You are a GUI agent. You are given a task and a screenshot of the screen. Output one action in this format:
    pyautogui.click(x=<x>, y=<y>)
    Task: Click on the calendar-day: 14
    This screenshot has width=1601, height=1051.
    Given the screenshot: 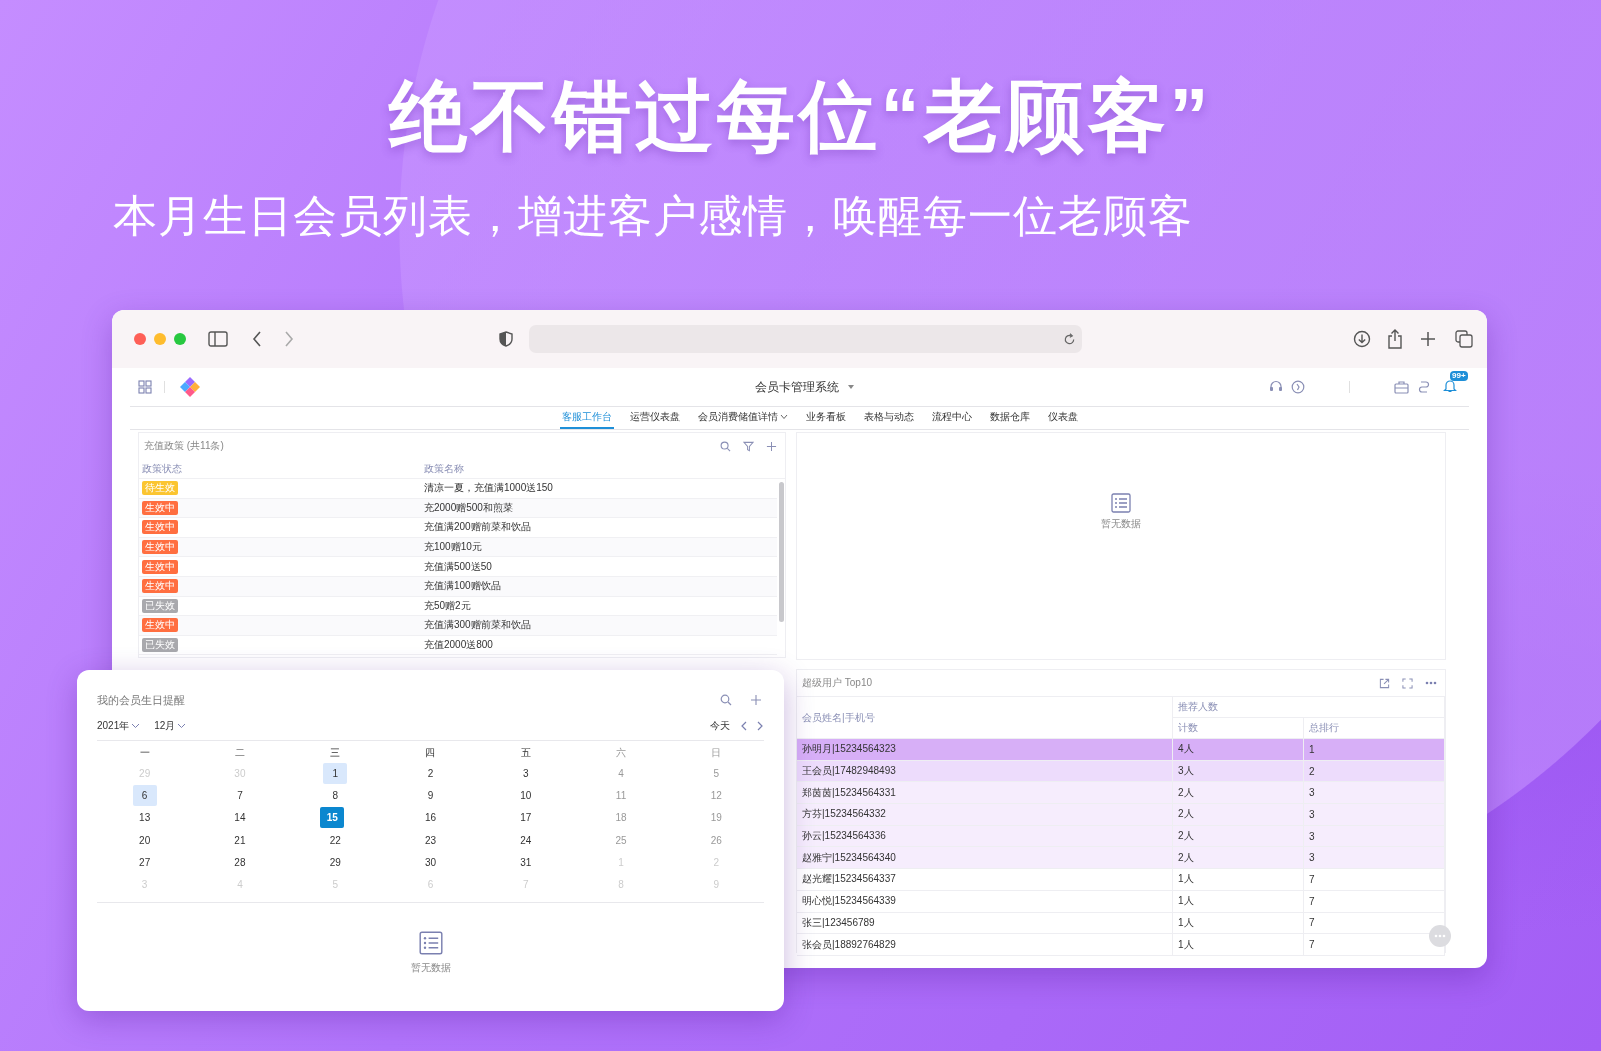 What is the action you would take?
    pyautogui.click(x=239, y=818)
    